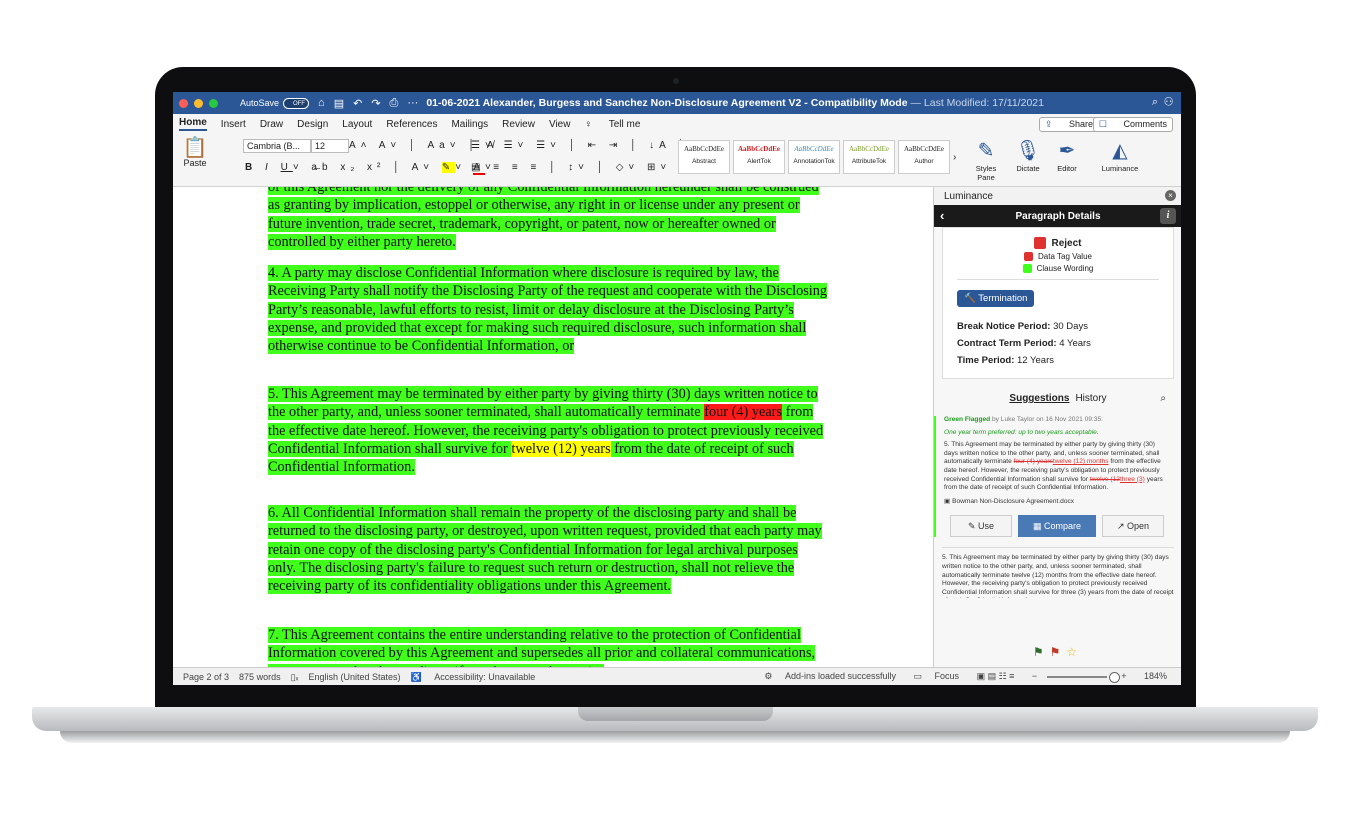  I want to click on tab-layout: Layout, so click(357, 124).